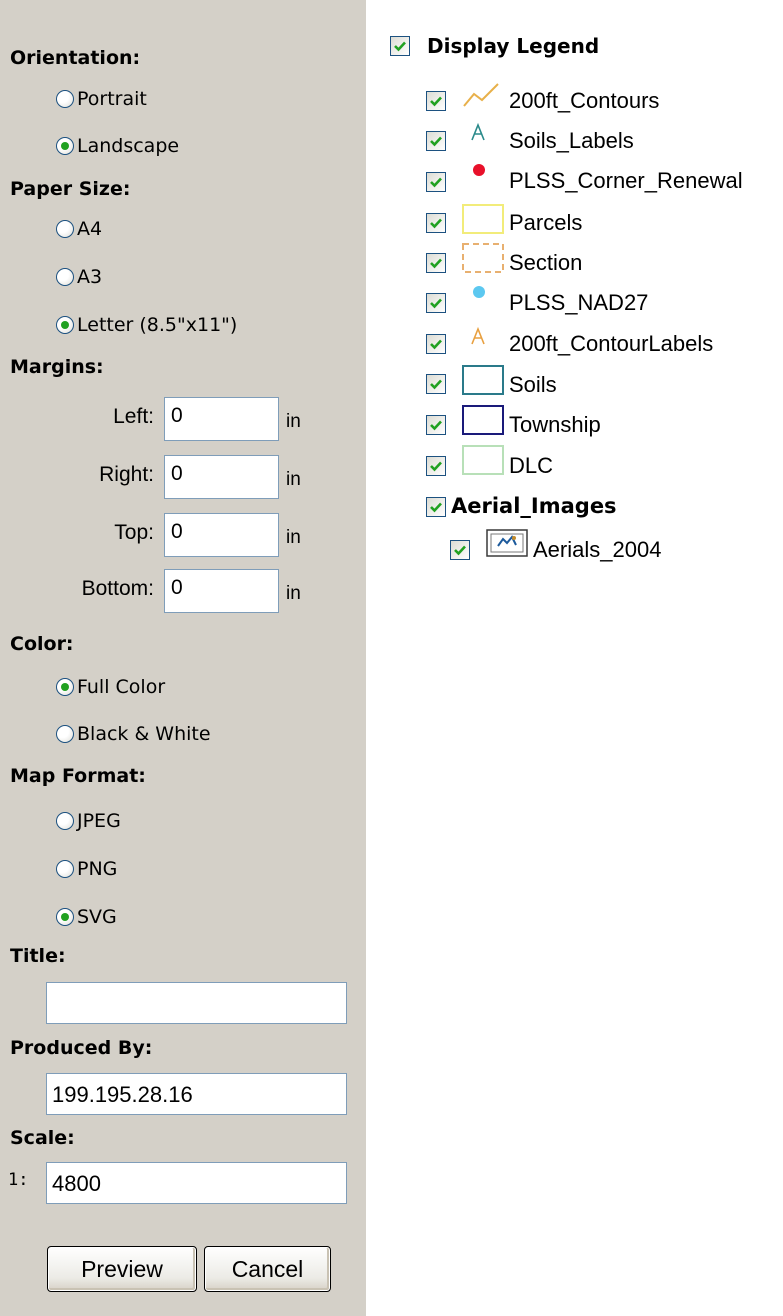  I want to click on display-legend-checkbox, so click(400, 46).